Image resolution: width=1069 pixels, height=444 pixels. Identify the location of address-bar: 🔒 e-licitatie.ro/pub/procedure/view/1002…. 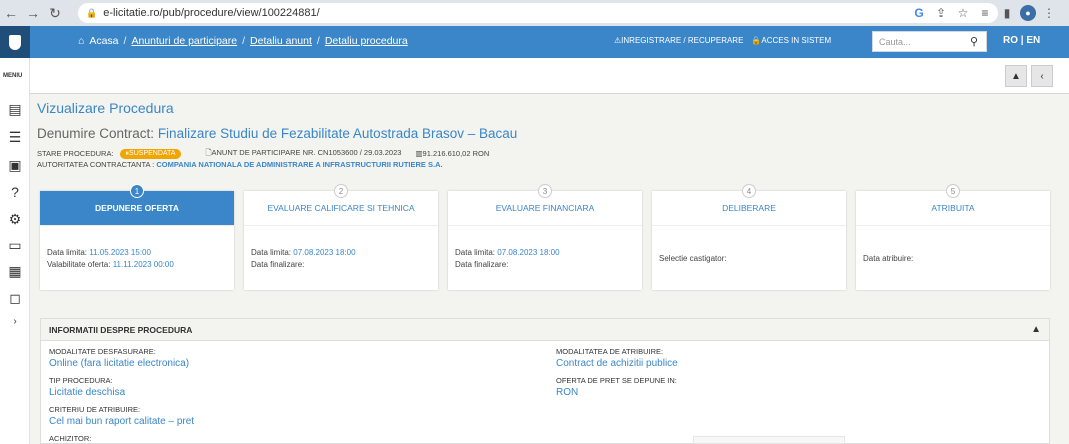
(538, 13).